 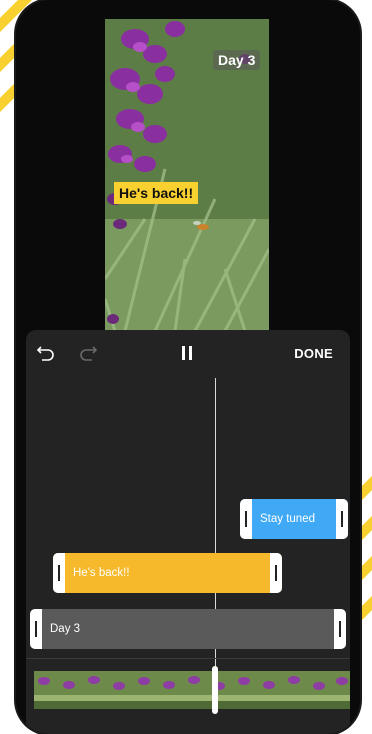 What do you see at coordinates (88, 352) in the screenshot?
I see `redo-icon` at bounding box center [88, 352].